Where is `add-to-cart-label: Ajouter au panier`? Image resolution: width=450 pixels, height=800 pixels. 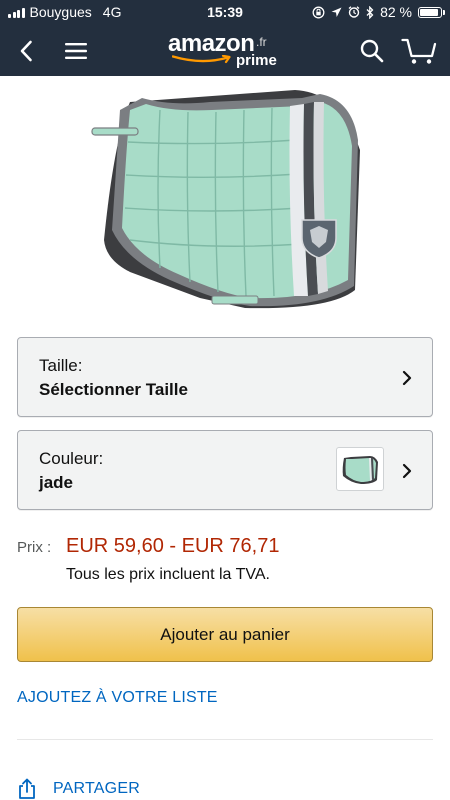
add-to-cart-label: Ajouter au panier is located at coordinates (225, 634).